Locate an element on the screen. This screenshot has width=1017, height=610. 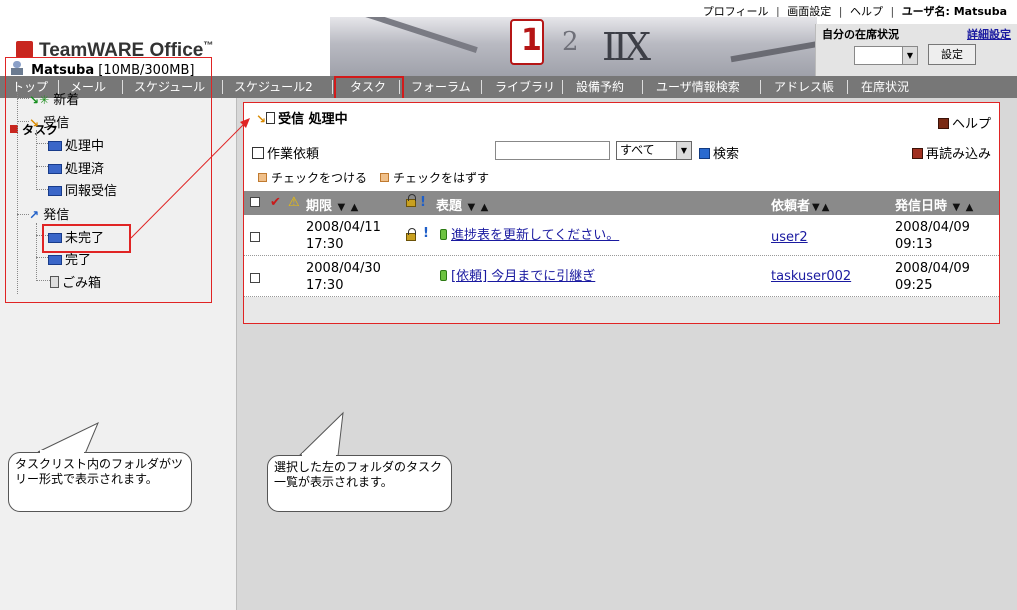
callout-task-list: 選択した左のフォルダのタスク一覧が表示されます。 is located at coordinates (359, 483).